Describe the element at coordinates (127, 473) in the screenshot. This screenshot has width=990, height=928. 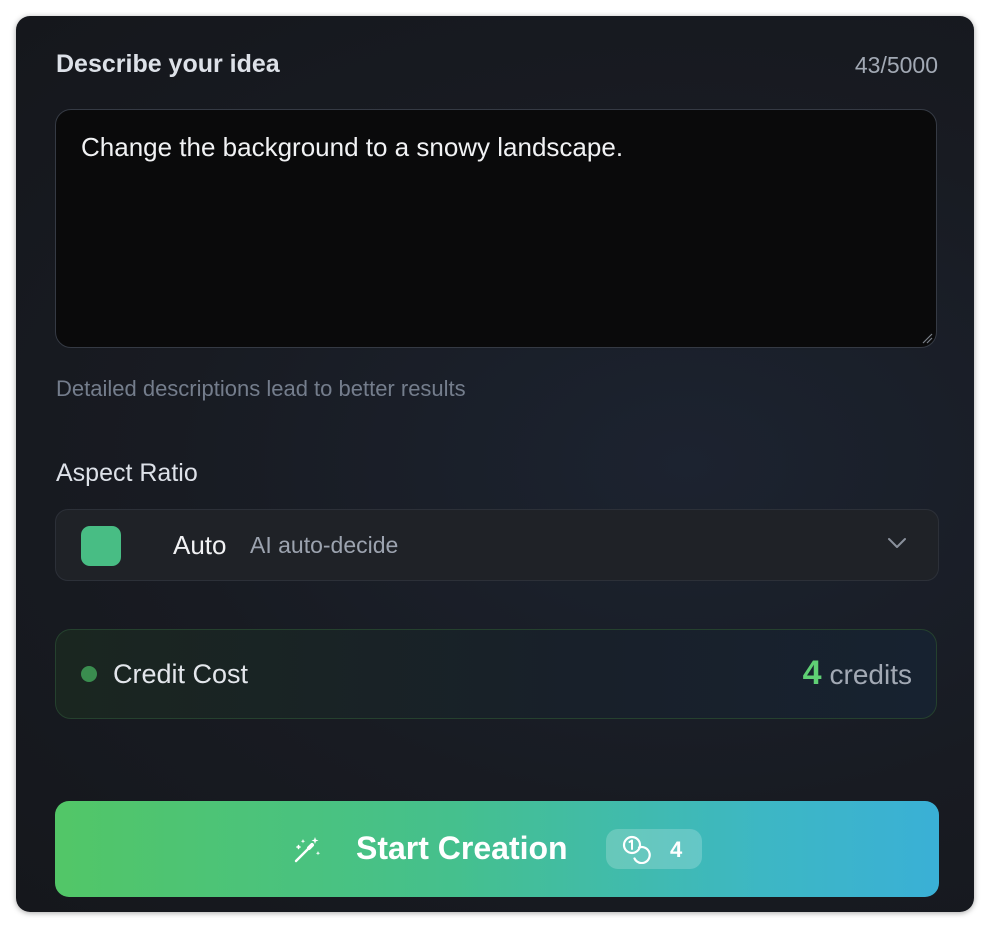
I see `aspect-ratio-label: Aspect Ratio` at that location.